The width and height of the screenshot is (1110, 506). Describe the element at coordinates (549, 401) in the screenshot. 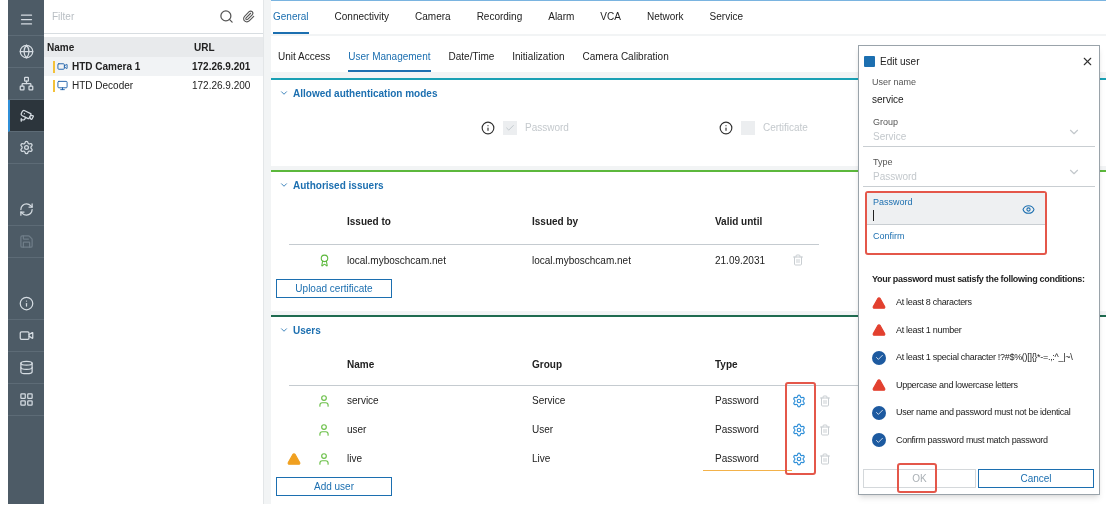

I see `table-cell-text: Service` at that location.